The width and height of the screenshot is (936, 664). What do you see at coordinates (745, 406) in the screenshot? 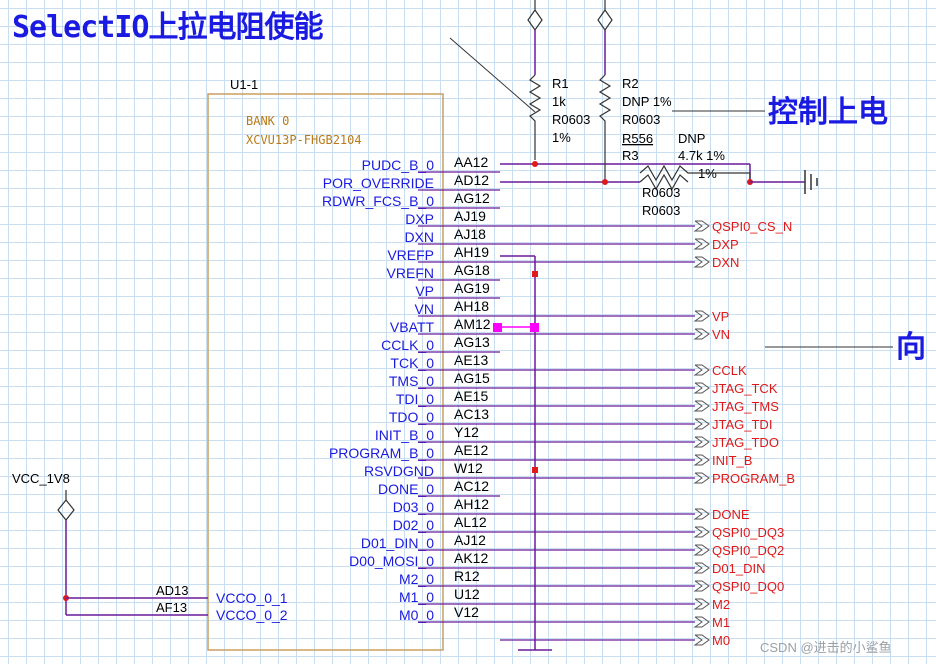
I see `net-label: JTAG_TMS` at bounding box center [745, 406].